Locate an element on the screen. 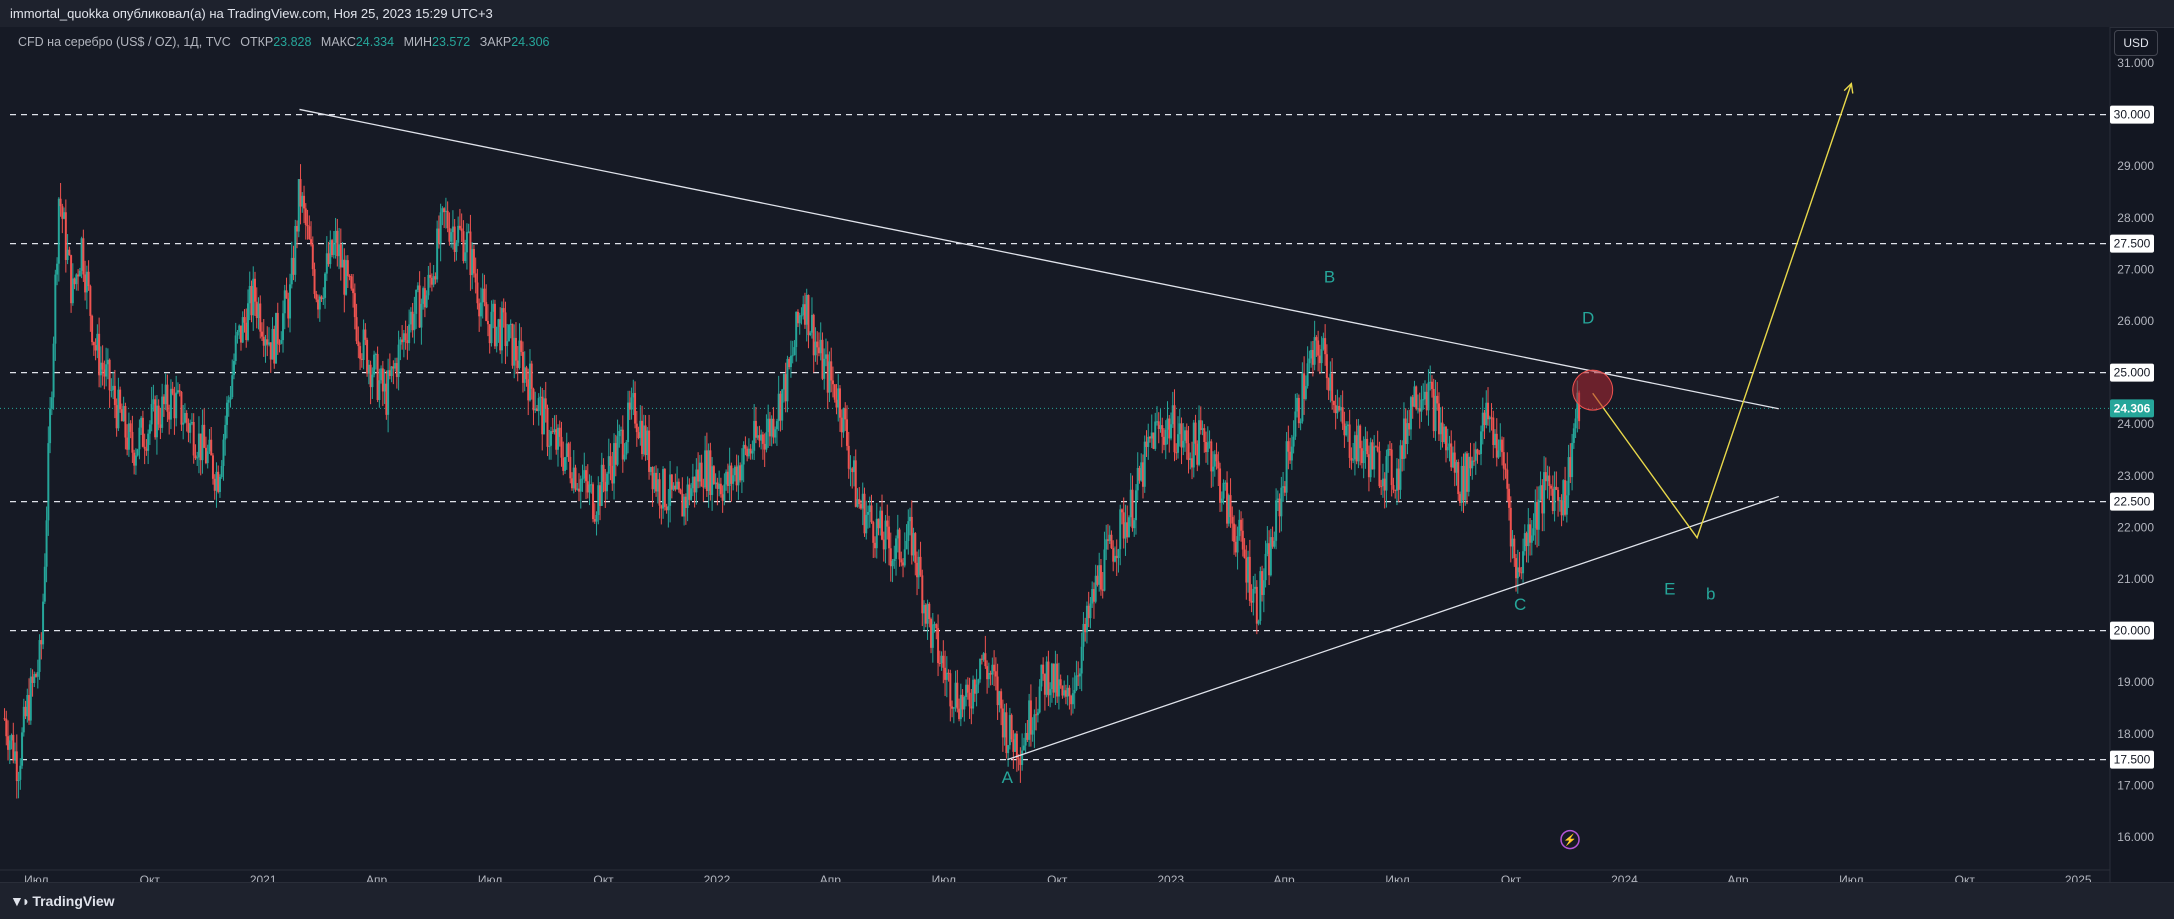 This screenshot has width=2174, height=919. open-label: ОТКР is located at coordinates (257, 42).